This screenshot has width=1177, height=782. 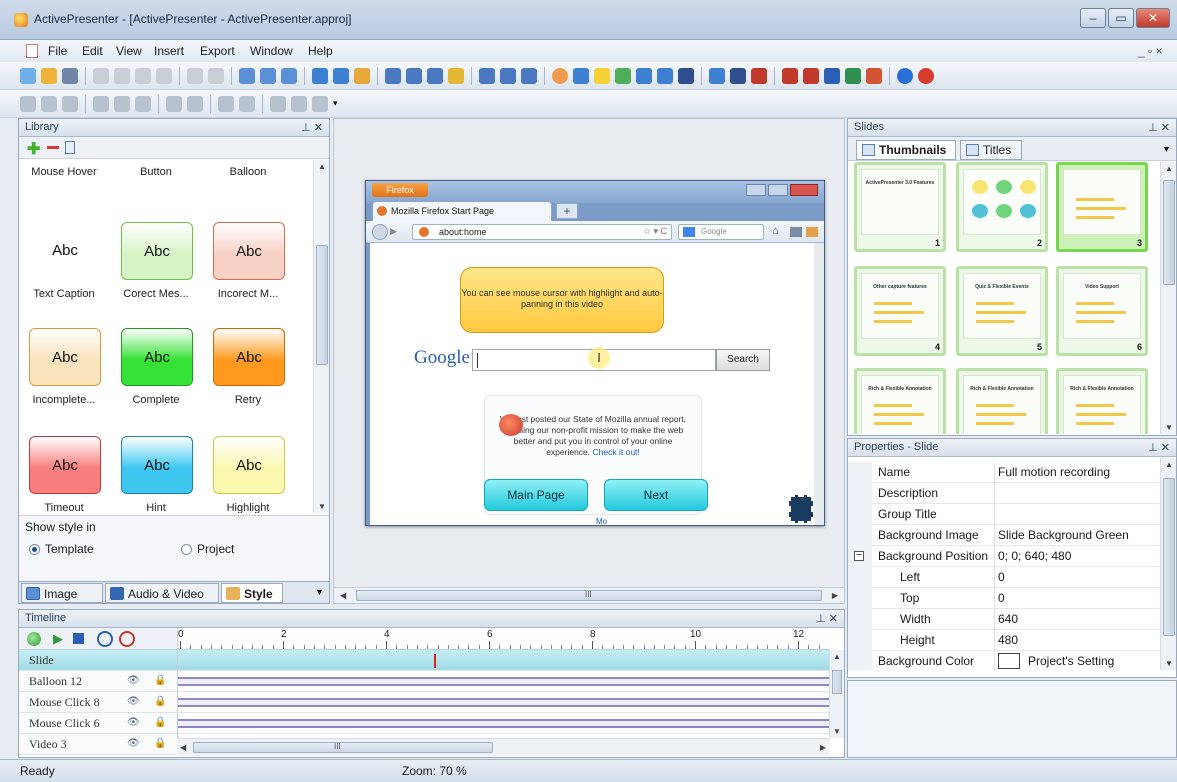 What do you see at coordinates (247, 75) in the screenshot?
I see `zoom-in-icon` at bounding box center [247, 75].